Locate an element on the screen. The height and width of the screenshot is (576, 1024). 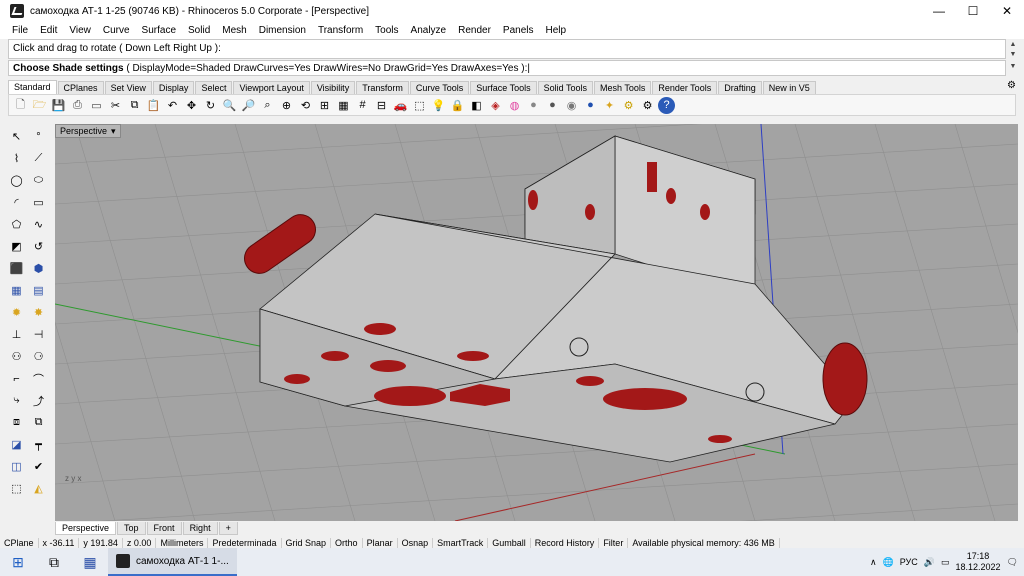
tab-new-in-v5: New in V5 is located at coordinates (789, 87).